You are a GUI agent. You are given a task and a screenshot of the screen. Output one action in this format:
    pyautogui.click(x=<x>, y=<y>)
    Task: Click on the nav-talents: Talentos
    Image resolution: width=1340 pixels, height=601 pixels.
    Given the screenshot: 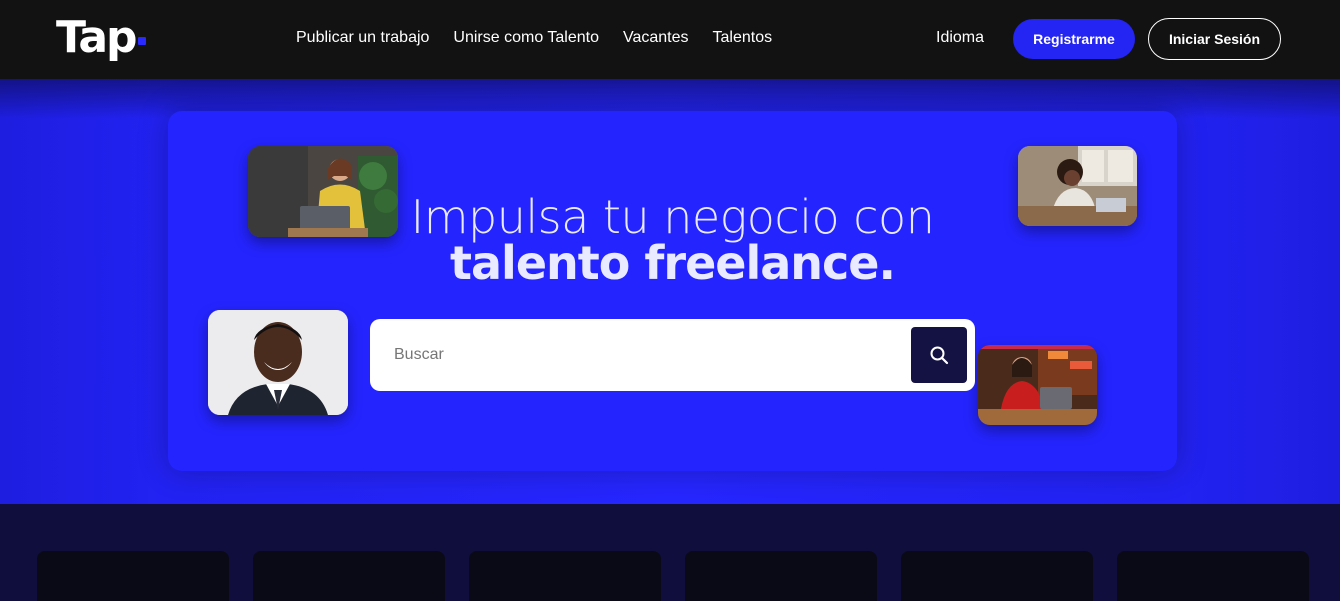 What is the action you would take?
    pyautogui.click(x=743, y=38)
    